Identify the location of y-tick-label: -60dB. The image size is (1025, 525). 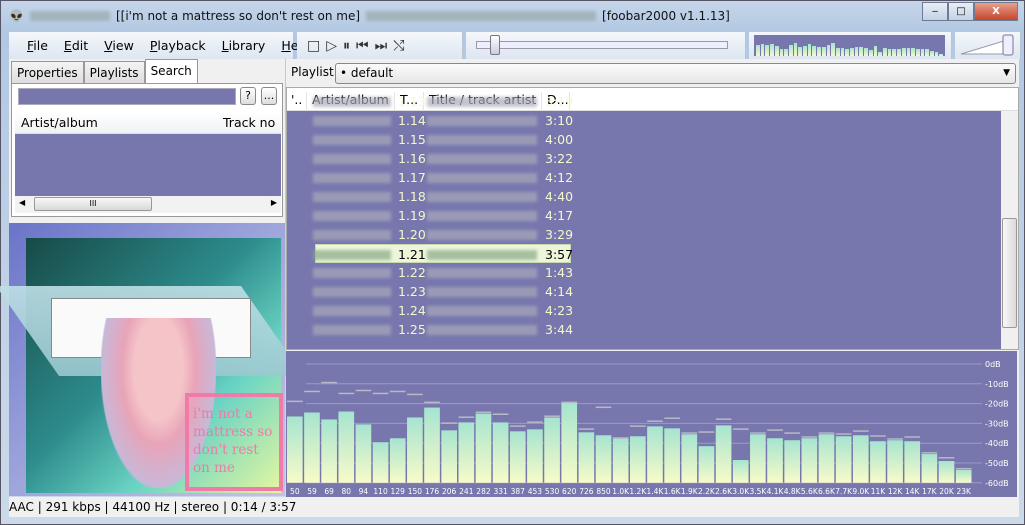
(997, 483).